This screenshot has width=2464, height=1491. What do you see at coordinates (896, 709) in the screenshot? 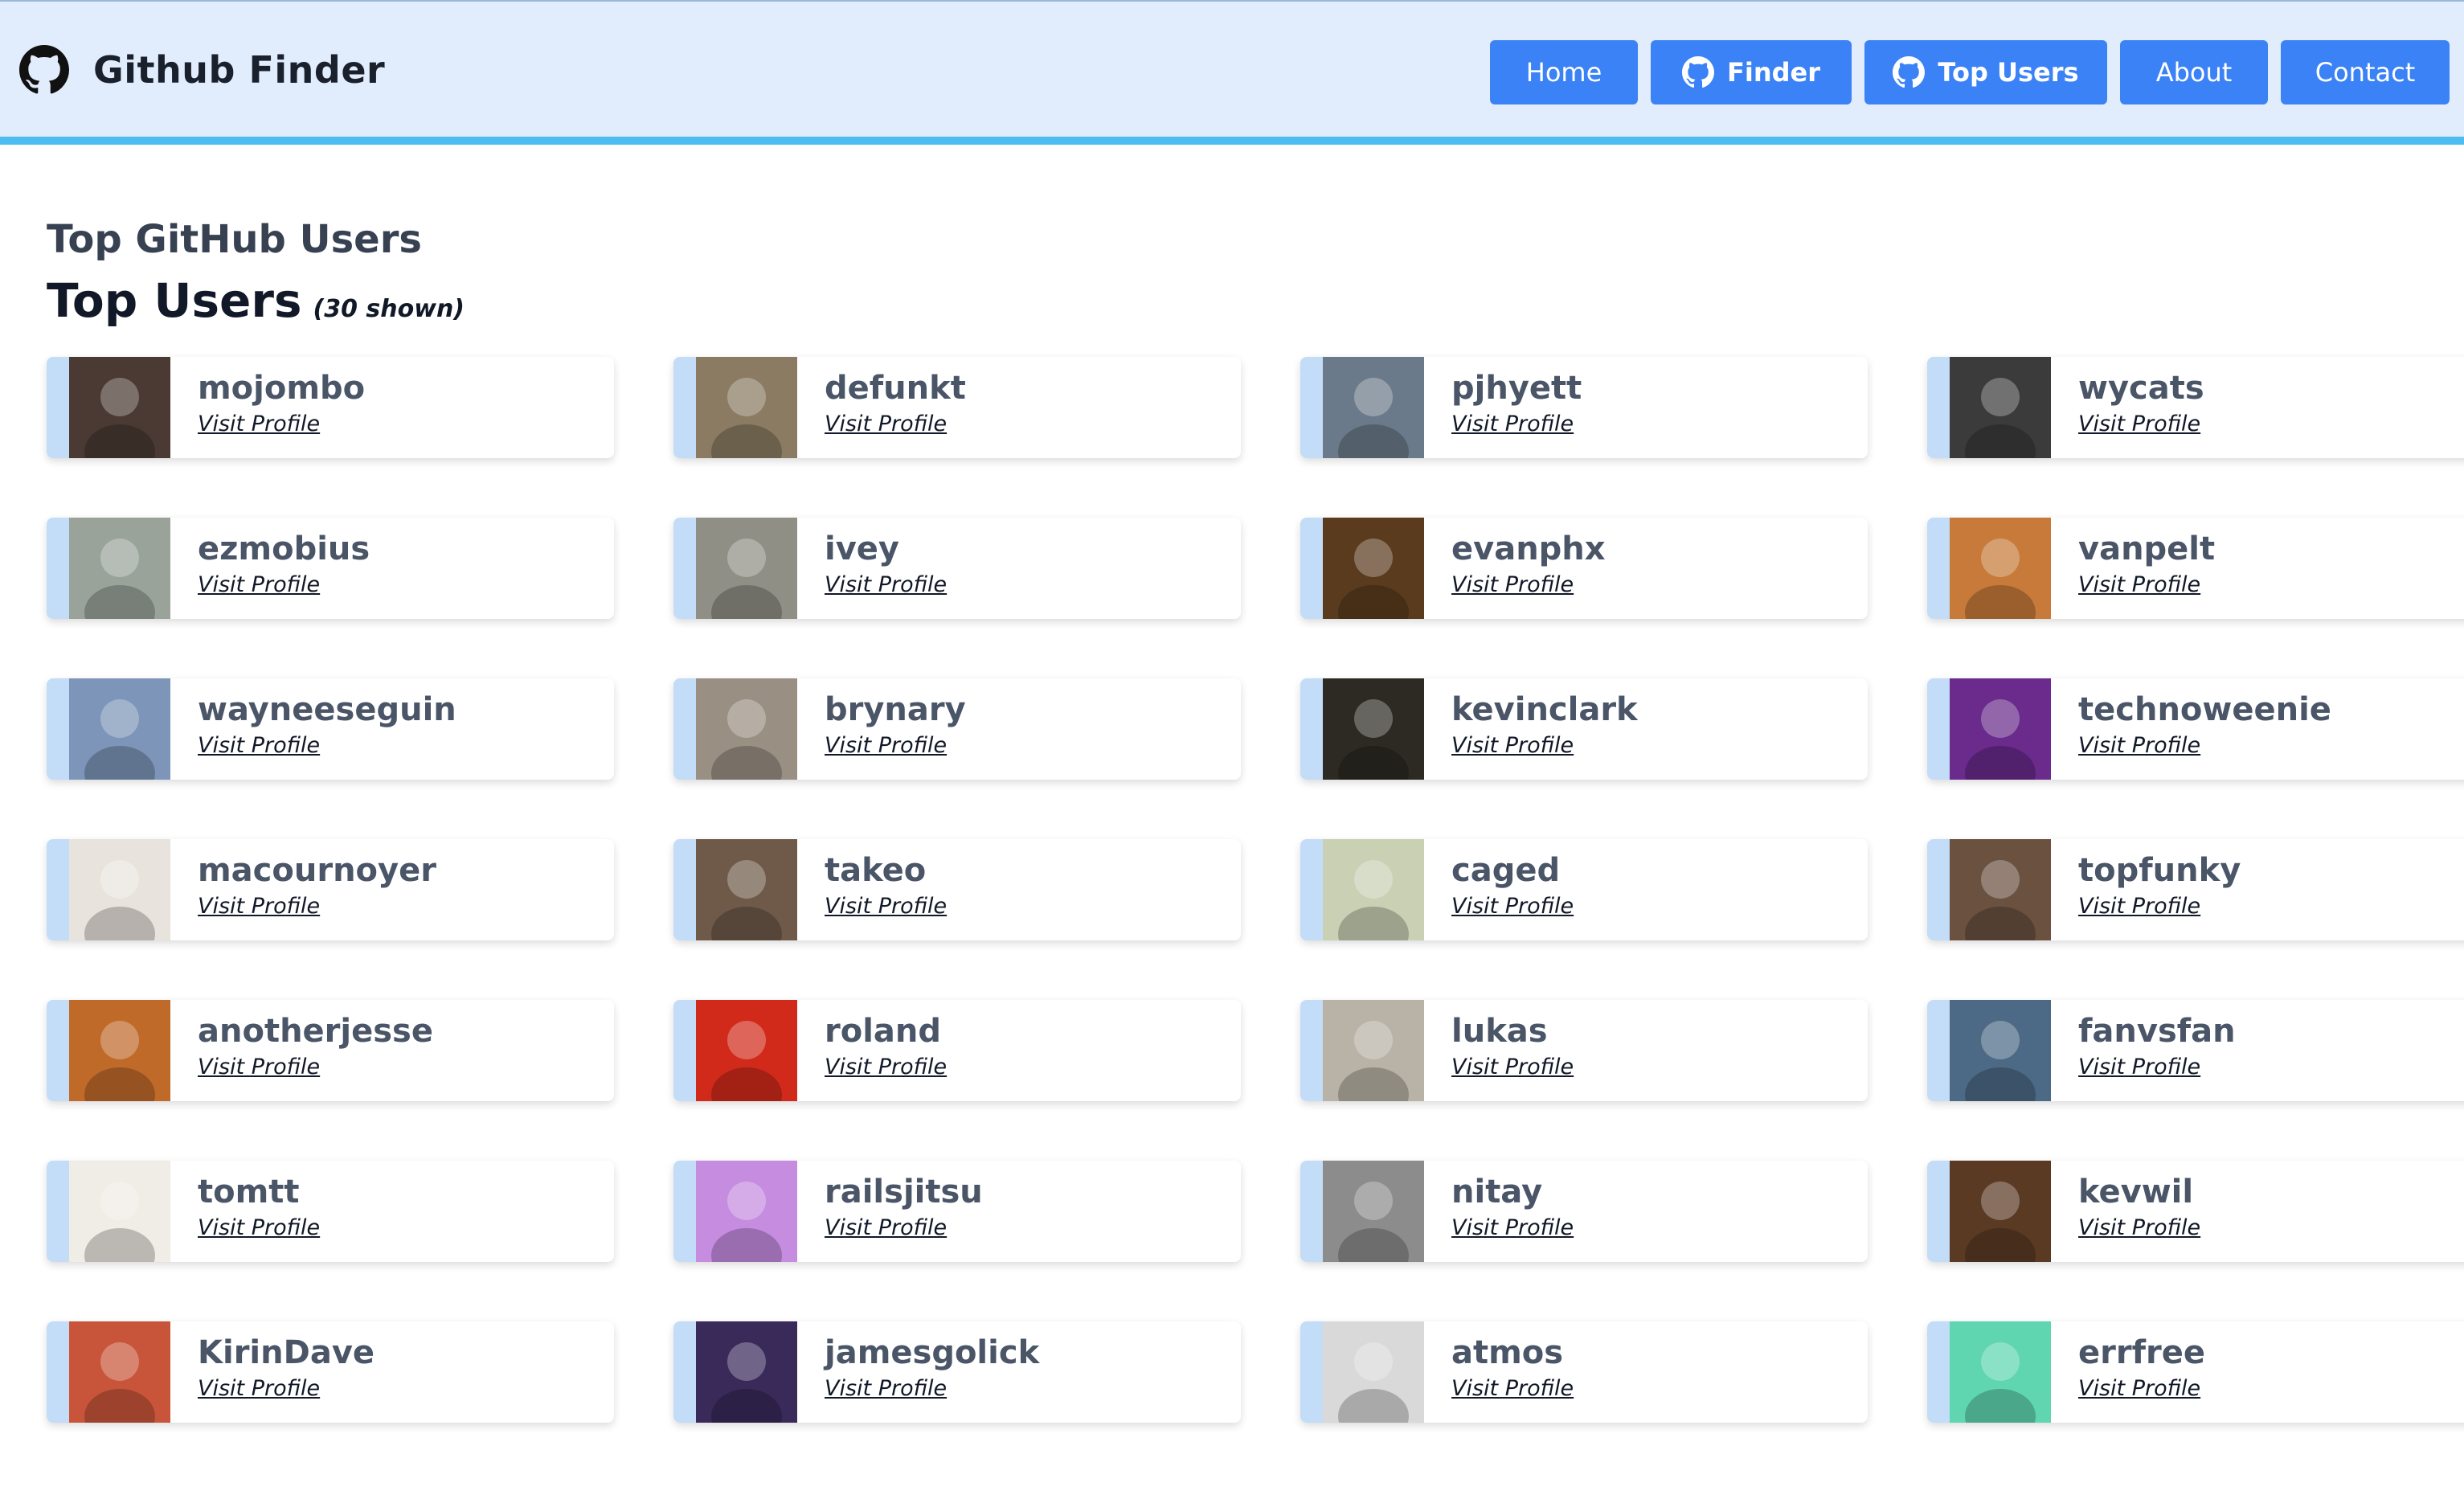
I see `user-login: brynary` at bounding box center [896, 709].